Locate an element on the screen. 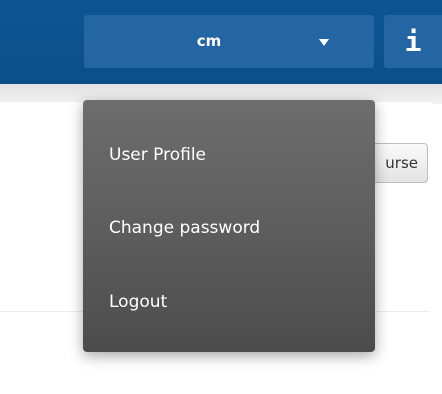  caret-down-icon is located at coordinates (324, 42).